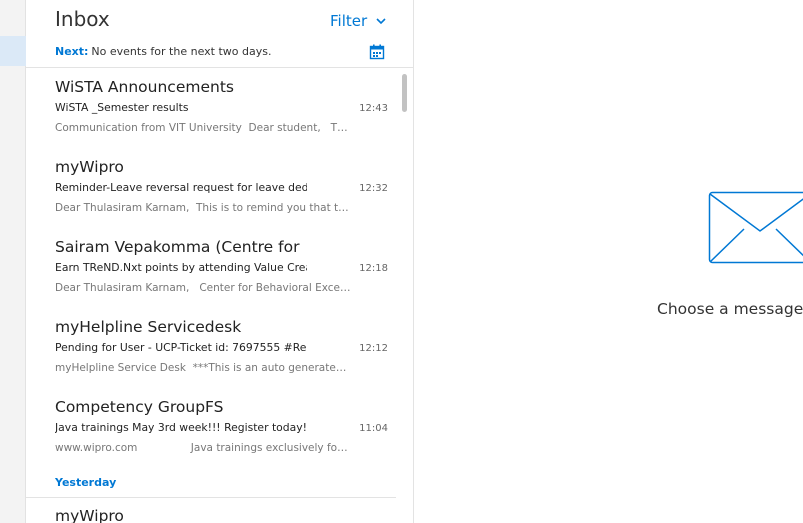  I want to click on folder-title: Inbox, so click(82, 19).